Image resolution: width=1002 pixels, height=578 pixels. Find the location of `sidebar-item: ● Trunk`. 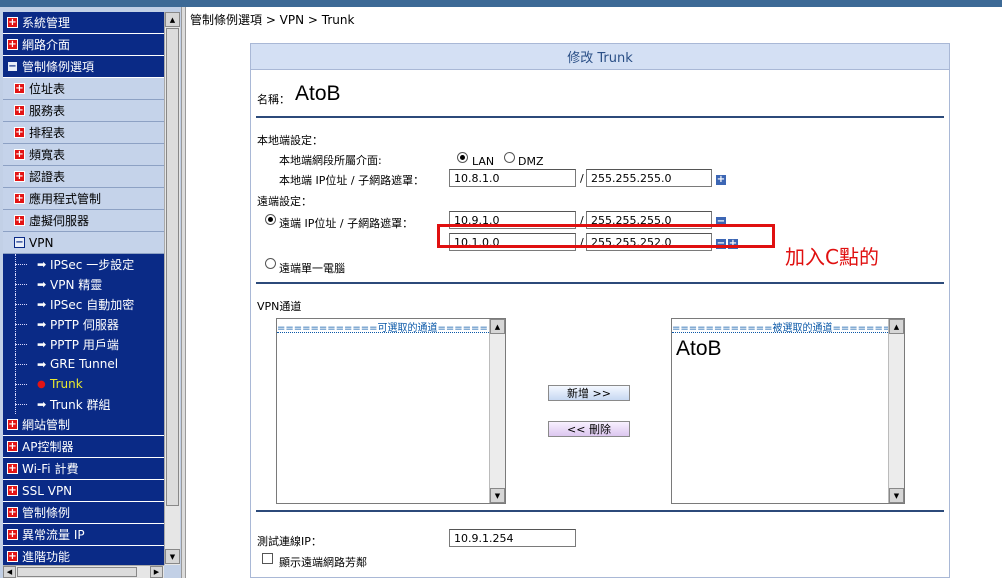

sidebar-item: ● Trunk is located at coordinates (83, 384).